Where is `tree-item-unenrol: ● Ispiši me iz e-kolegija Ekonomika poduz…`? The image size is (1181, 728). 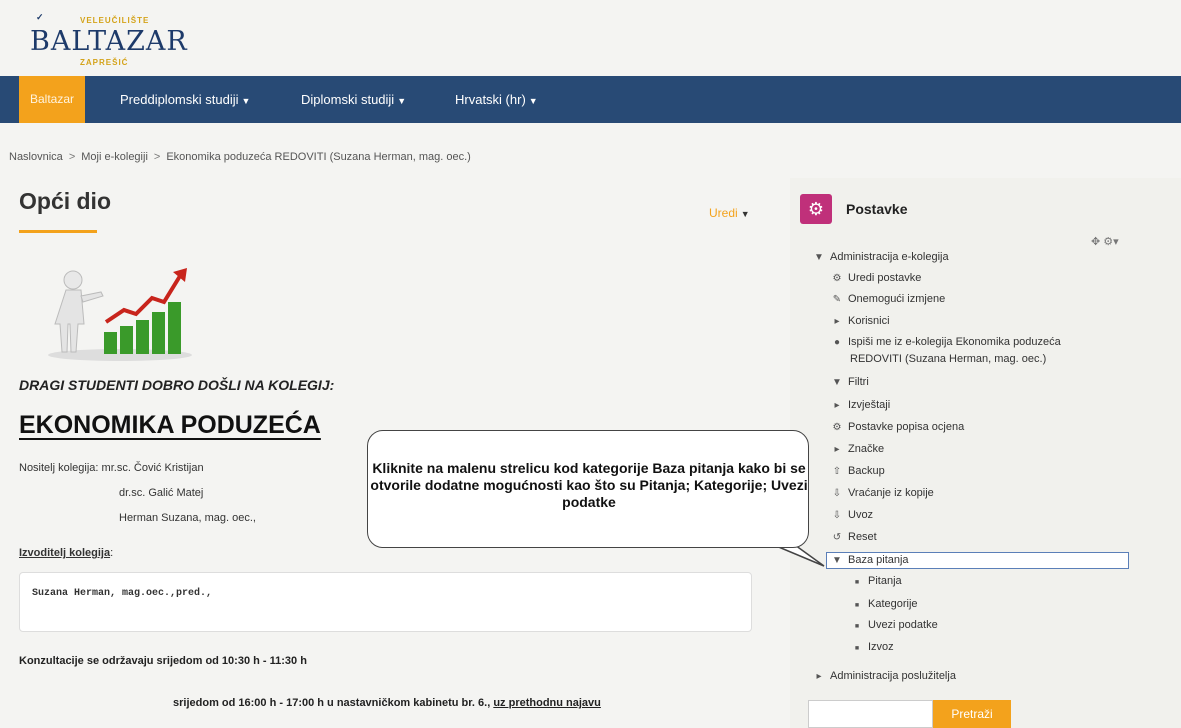 tree-item-unenrol: ● Ispiši me iz e-kolegija Ekonomika poduz… is located at coordinates (945, 342).